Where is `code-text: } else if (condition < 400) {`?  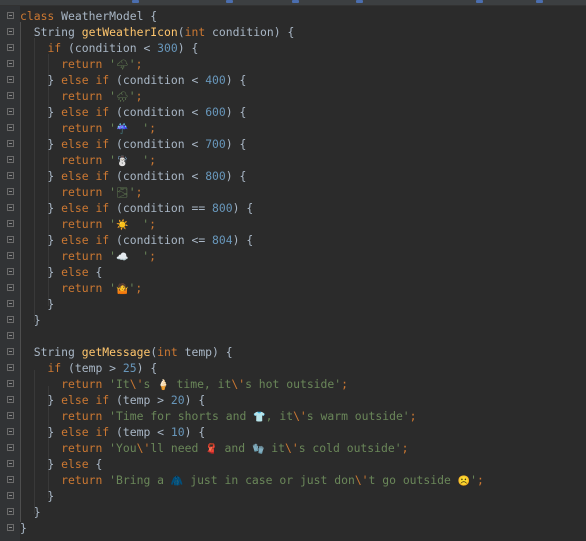 code-text: } else if (condition < 400) { is located at coordinates (133, 80).